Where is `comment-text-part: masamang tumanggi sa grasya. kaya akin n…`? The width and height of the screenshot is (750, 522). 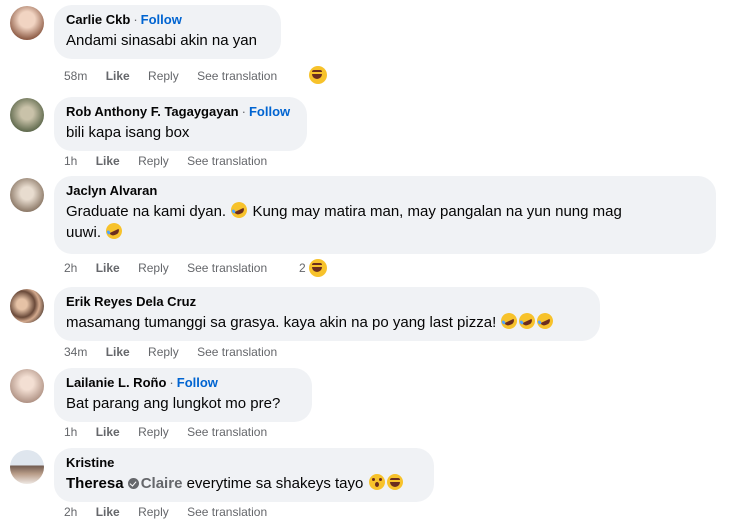 comment-text-part: masamang tumanggi sa grasya. kaya akin n… is located at coordinates (281, 322).